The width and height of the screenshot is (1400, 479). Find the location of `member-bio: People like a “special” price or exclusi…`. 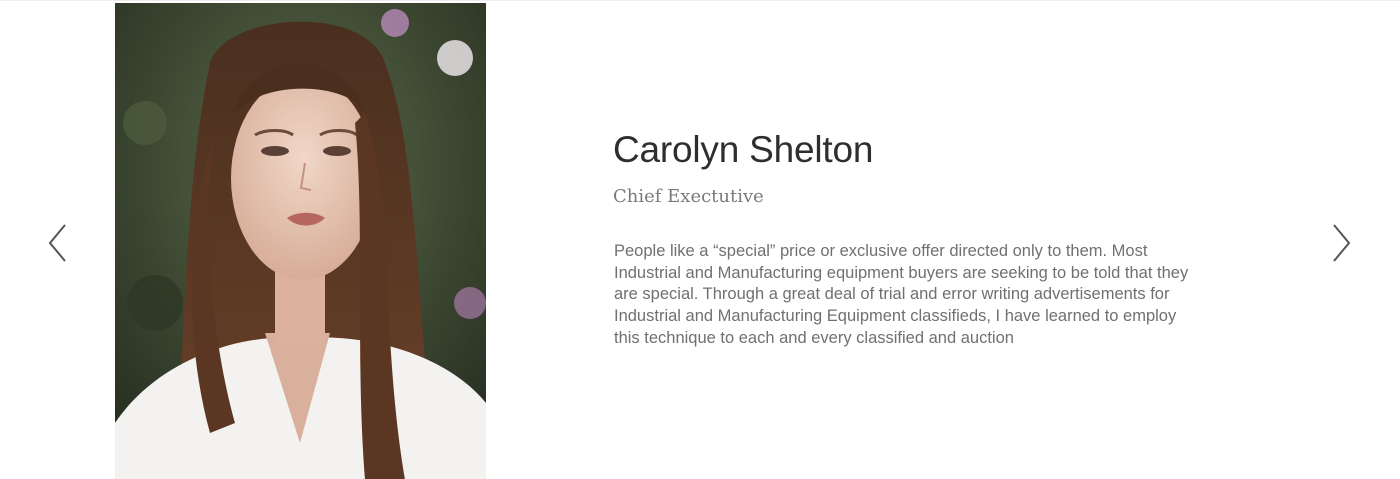

member-bio: People like a “special” price or exclusi… is located at coordinates (901, 294).